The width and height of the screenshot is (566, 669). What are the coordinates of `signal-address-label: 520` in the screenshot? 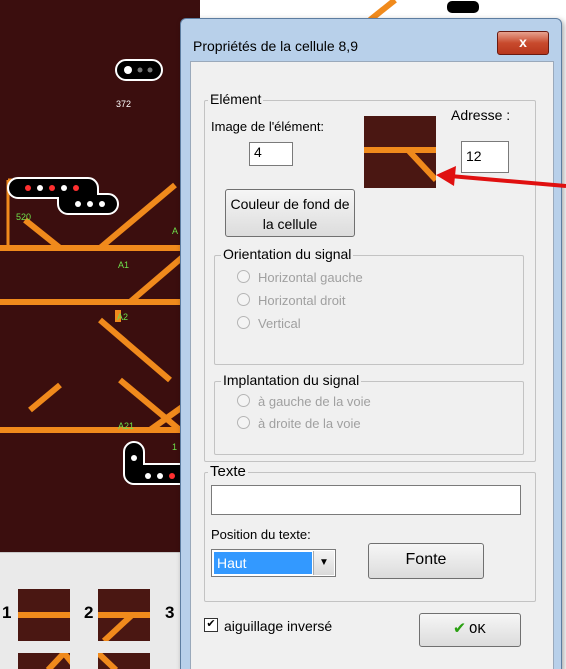 It's located at (24, 217).